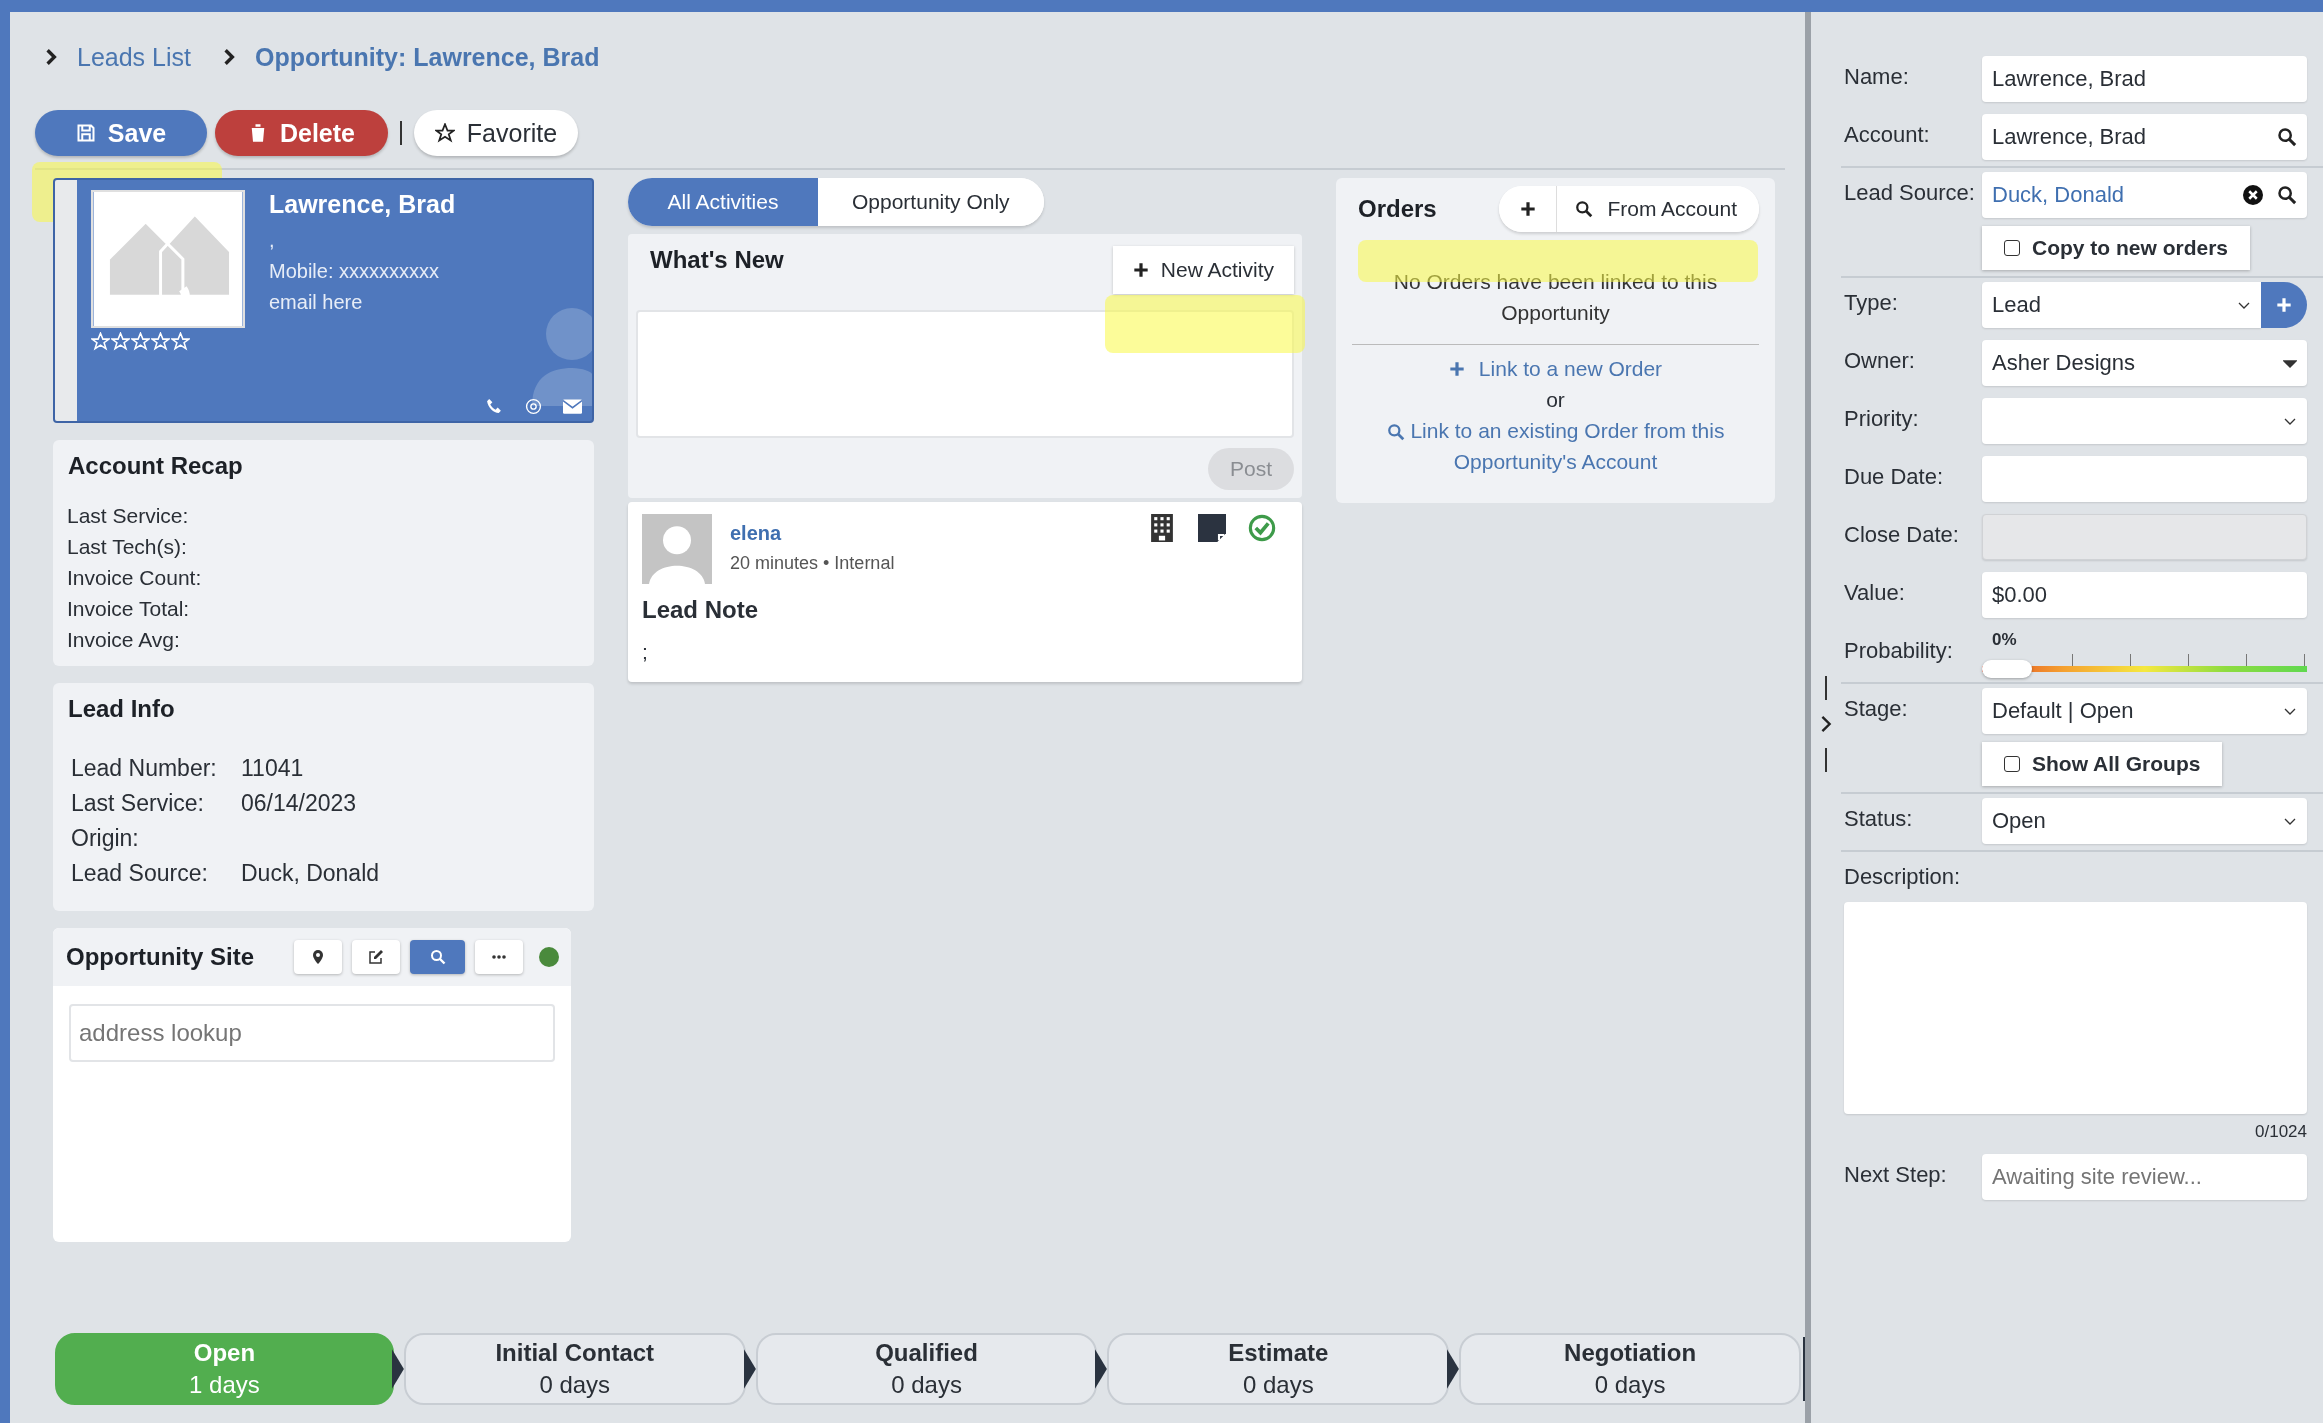 This screenshot has width=2323, height=1423. I want to click on lookup-field: Duck, Donald, so click(2144, 195).